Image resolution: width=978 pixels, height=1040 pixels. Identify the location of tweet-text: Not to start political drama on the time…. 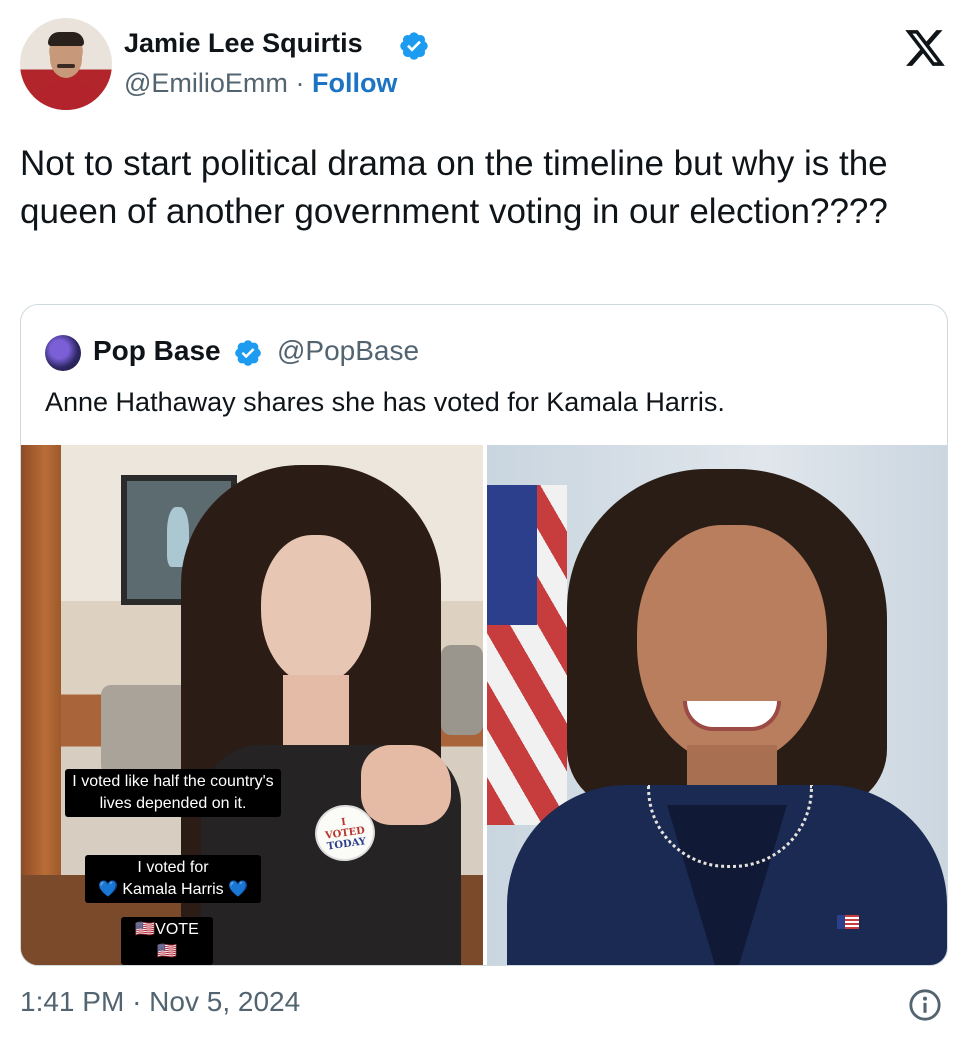
(454, 187).